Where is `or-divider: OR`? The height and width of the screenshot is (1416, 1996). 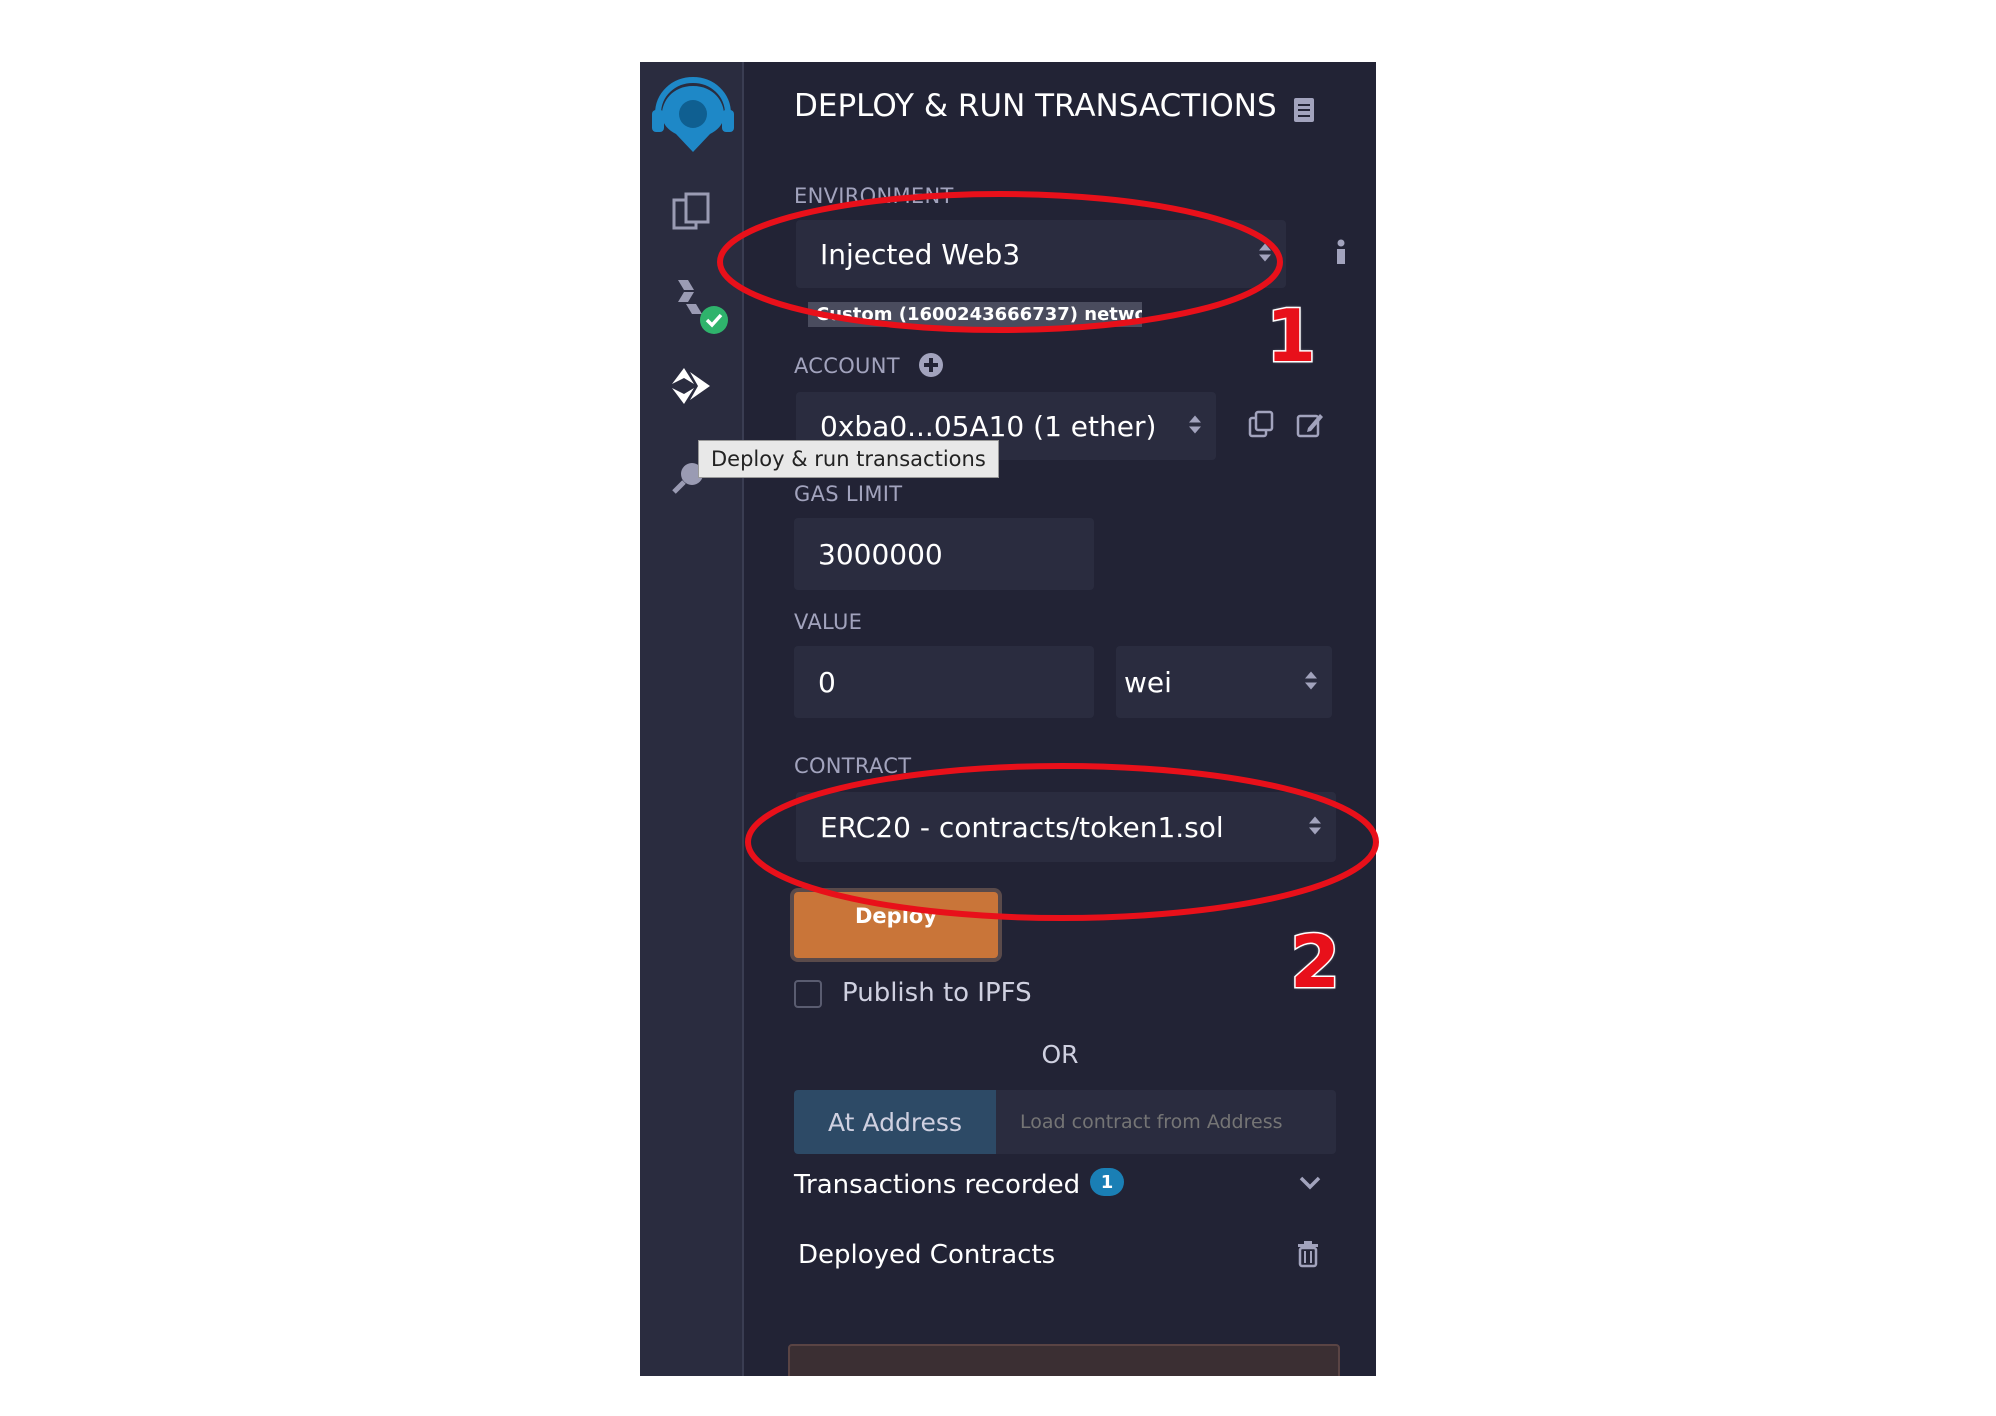 or-divider: OR is located at coordinates (1060, 1054).